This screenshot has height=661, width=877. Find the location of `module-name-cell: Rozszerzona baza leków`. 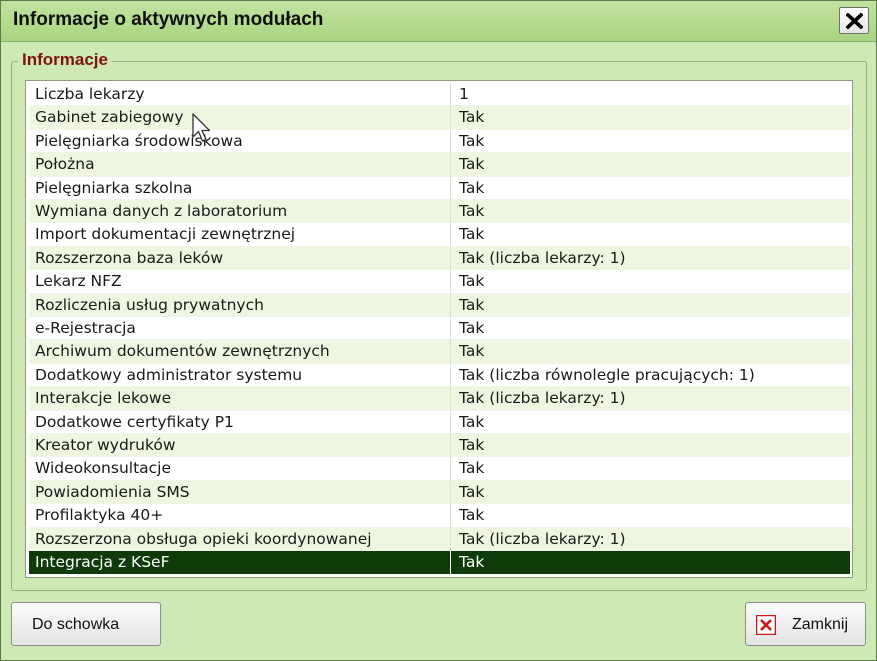

module-name-cell: Rozszerzona baza leków is located at coordinates (129, 257).